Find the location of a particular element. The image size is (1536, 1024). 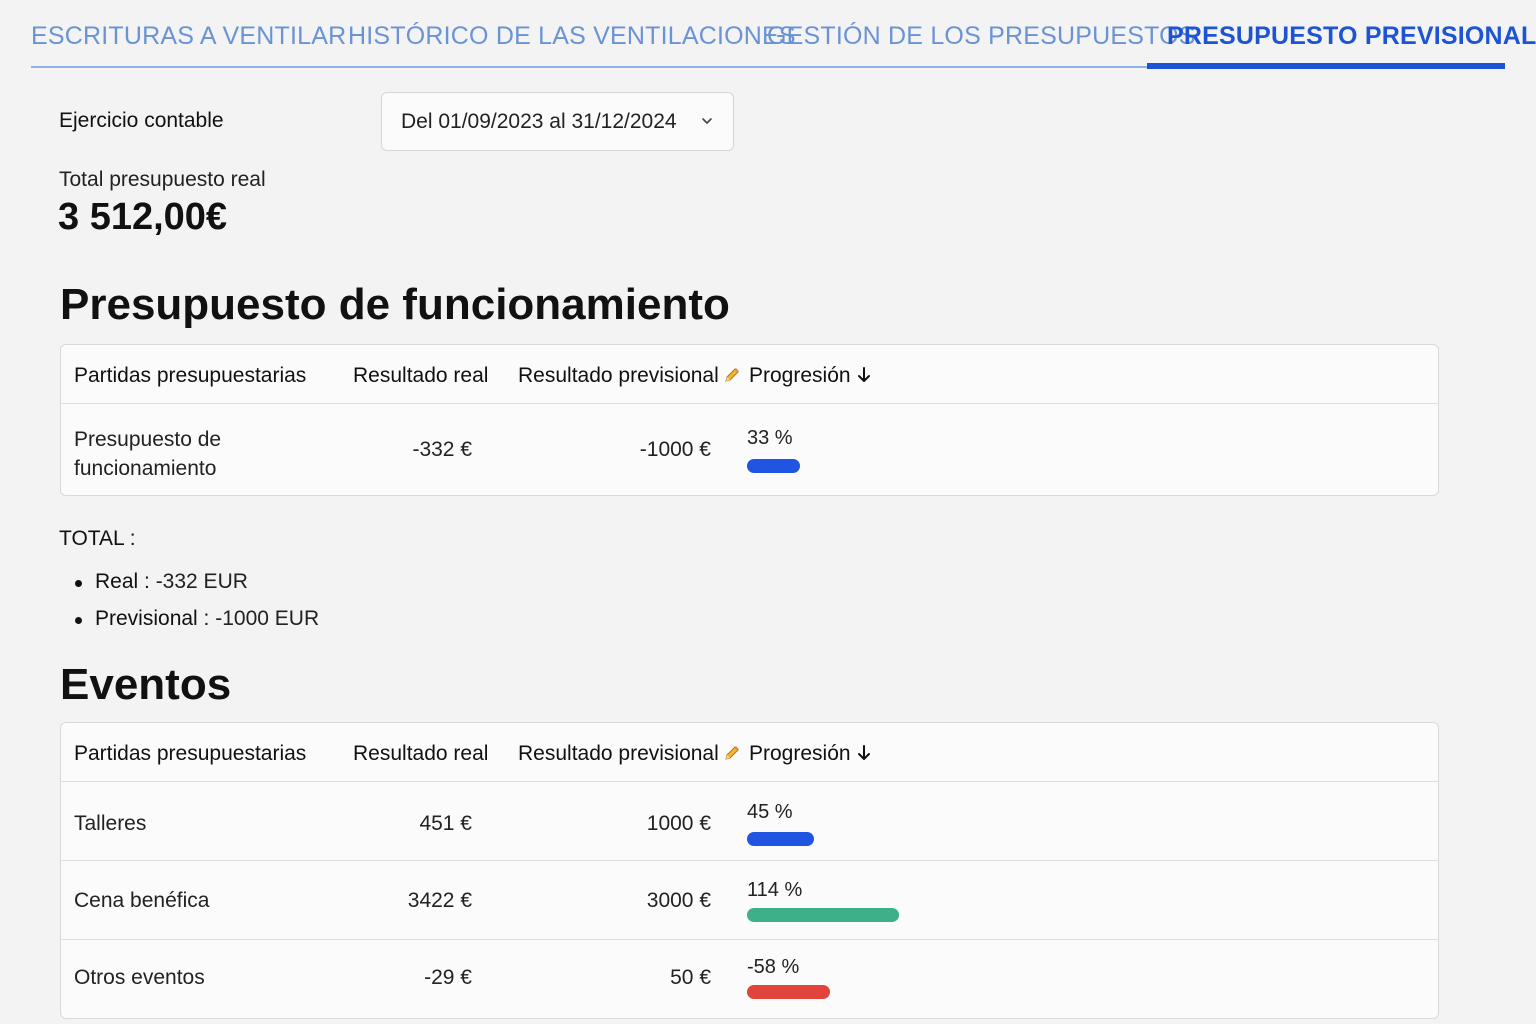

totals-list: Real : -332 EUR Previsional : -1000 EUR is located at coordinates (197, 607).